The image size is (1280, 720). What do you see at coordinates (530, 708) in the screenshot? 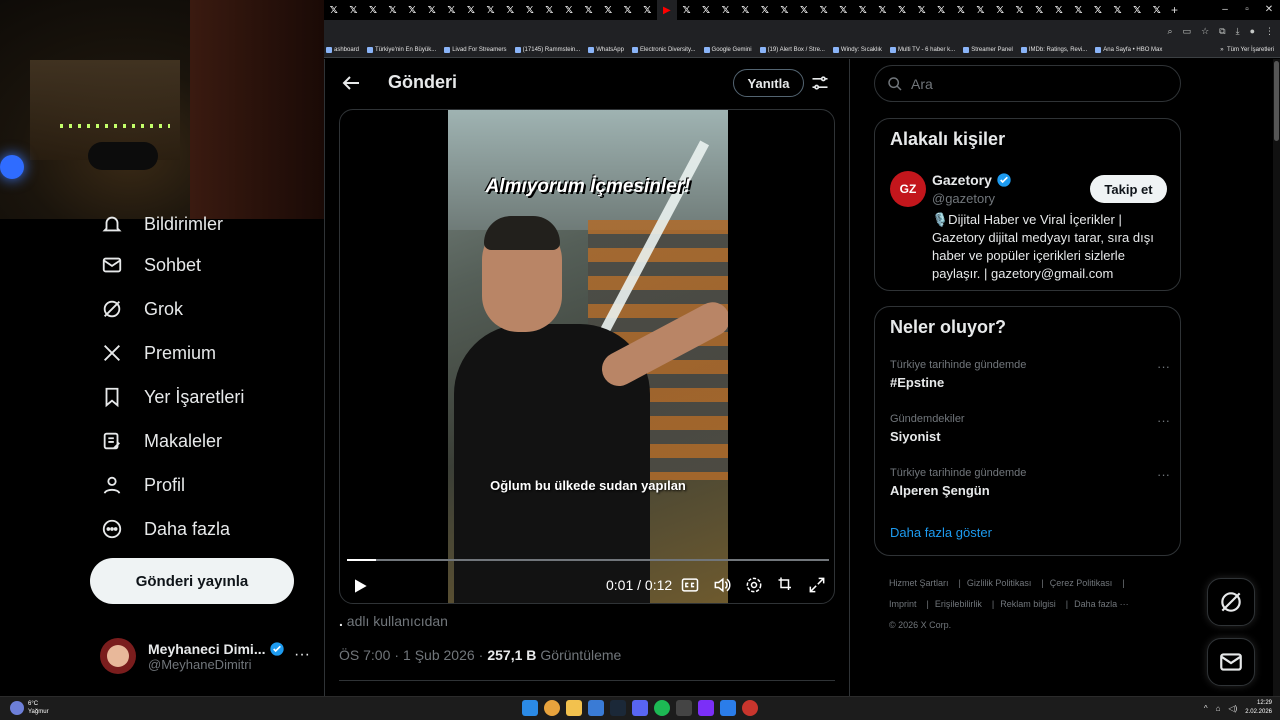
I see `windows-start-icon` at bounding box center [530, 708].